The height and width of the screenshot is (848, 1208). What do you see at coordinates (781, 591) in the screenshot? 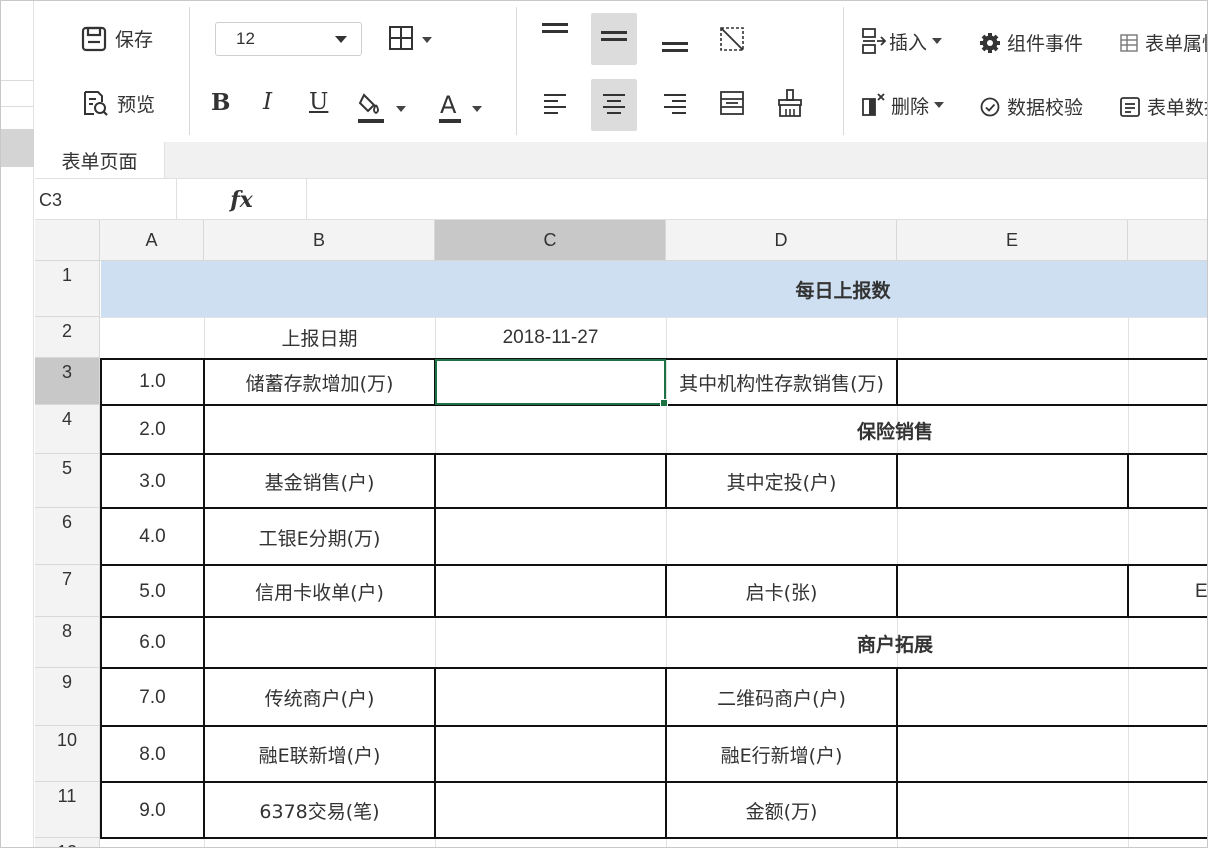
I see `card-activation-label: 启卡(张)` at bounding box center [781, 591].